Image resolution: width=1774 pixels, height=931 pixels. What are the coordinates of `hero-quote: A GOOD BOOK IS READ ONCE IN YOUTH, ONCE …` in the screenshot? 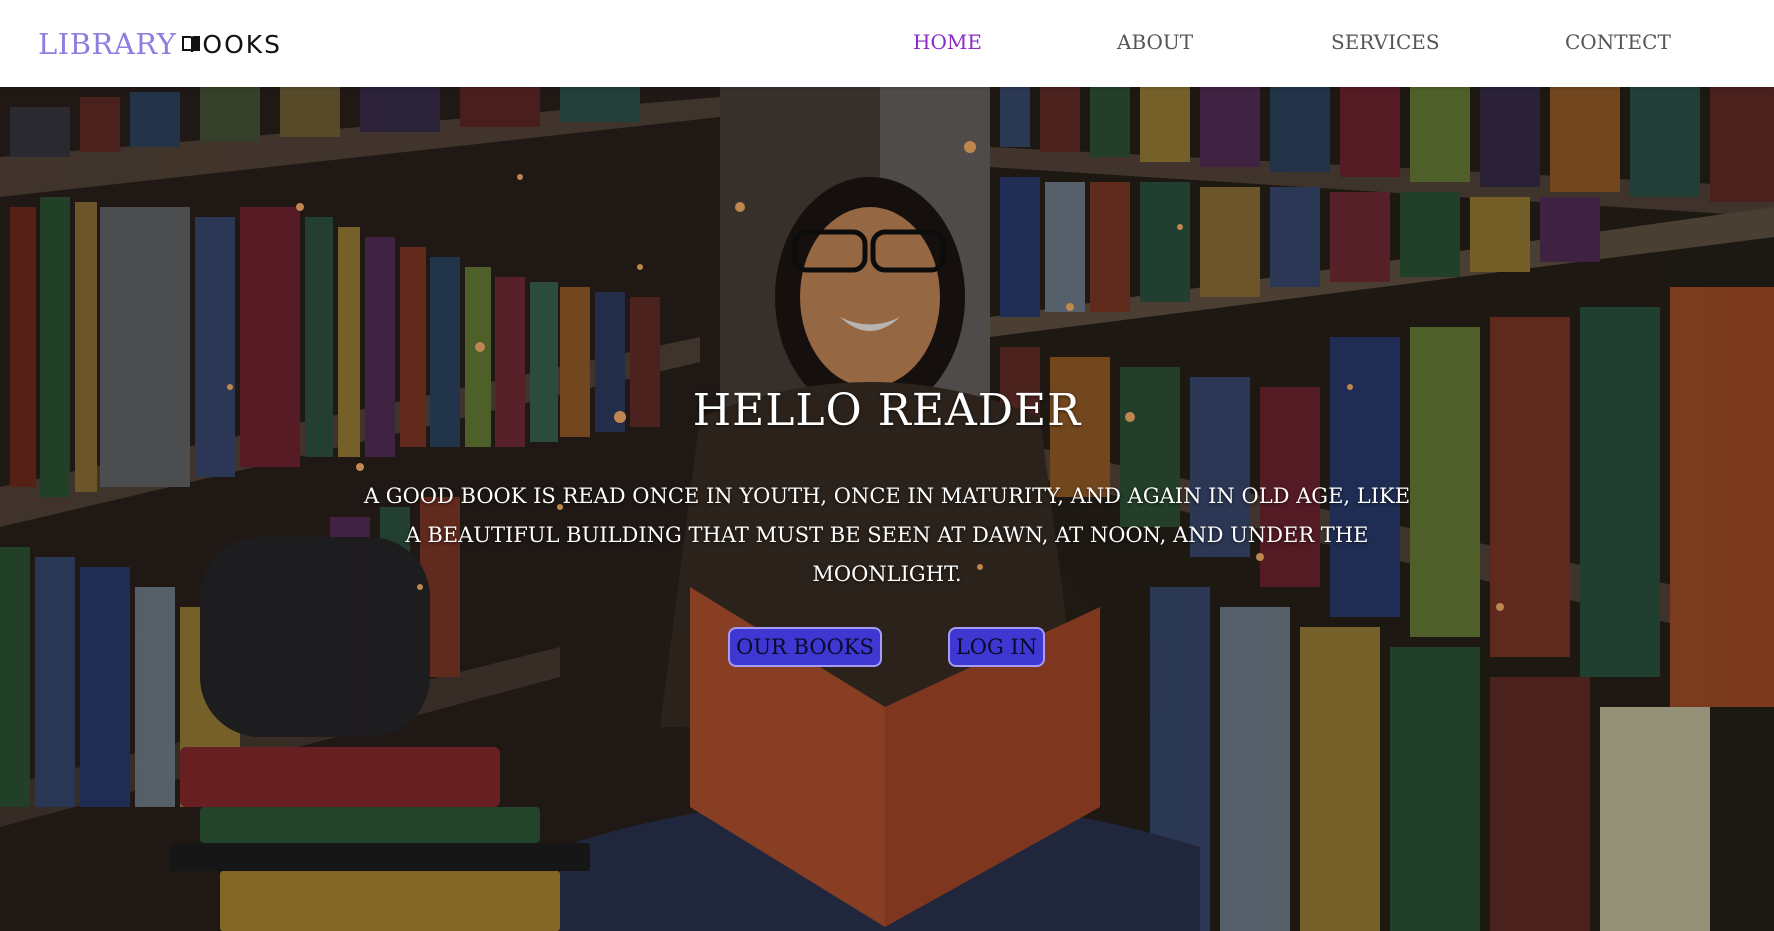 It's located at (887, 535).